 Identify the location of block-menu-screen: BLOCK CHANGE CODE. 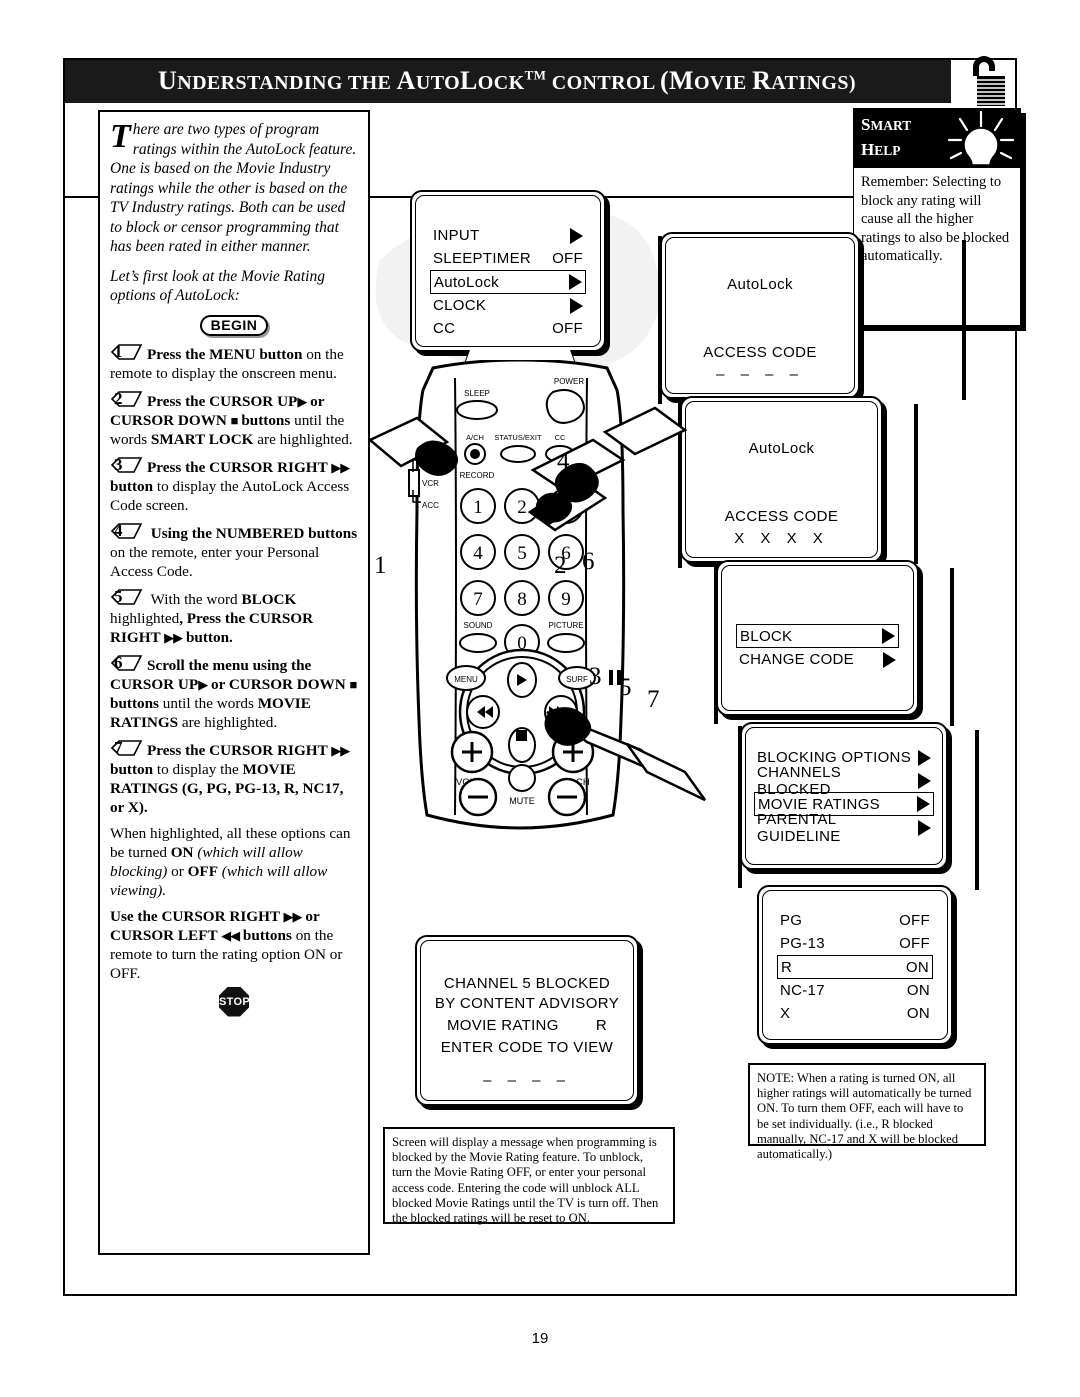
(817, 638).